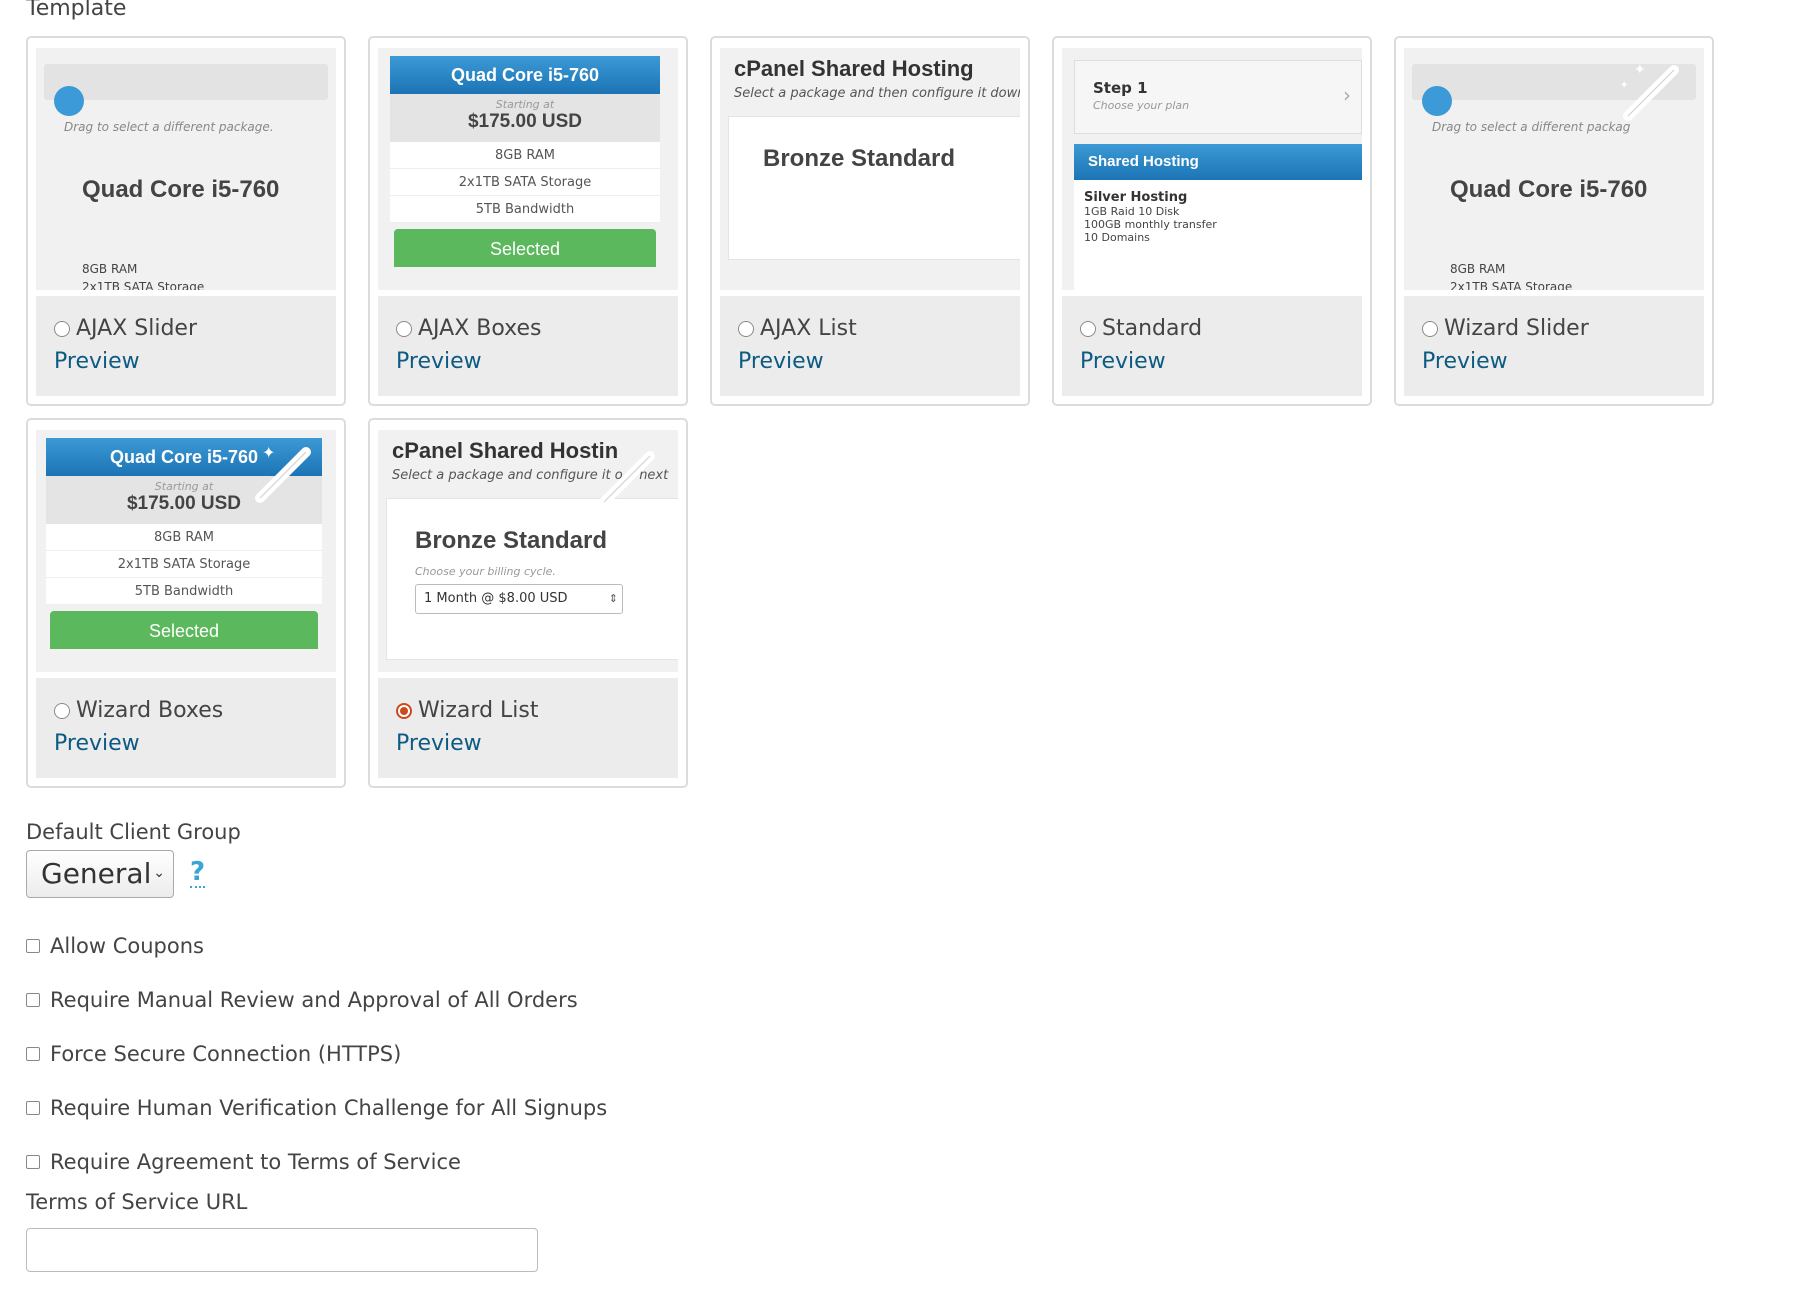 The width and height of the screenshot is (1794, 1289). I want to click on manual-review-checkbox, so click(33, 1000).